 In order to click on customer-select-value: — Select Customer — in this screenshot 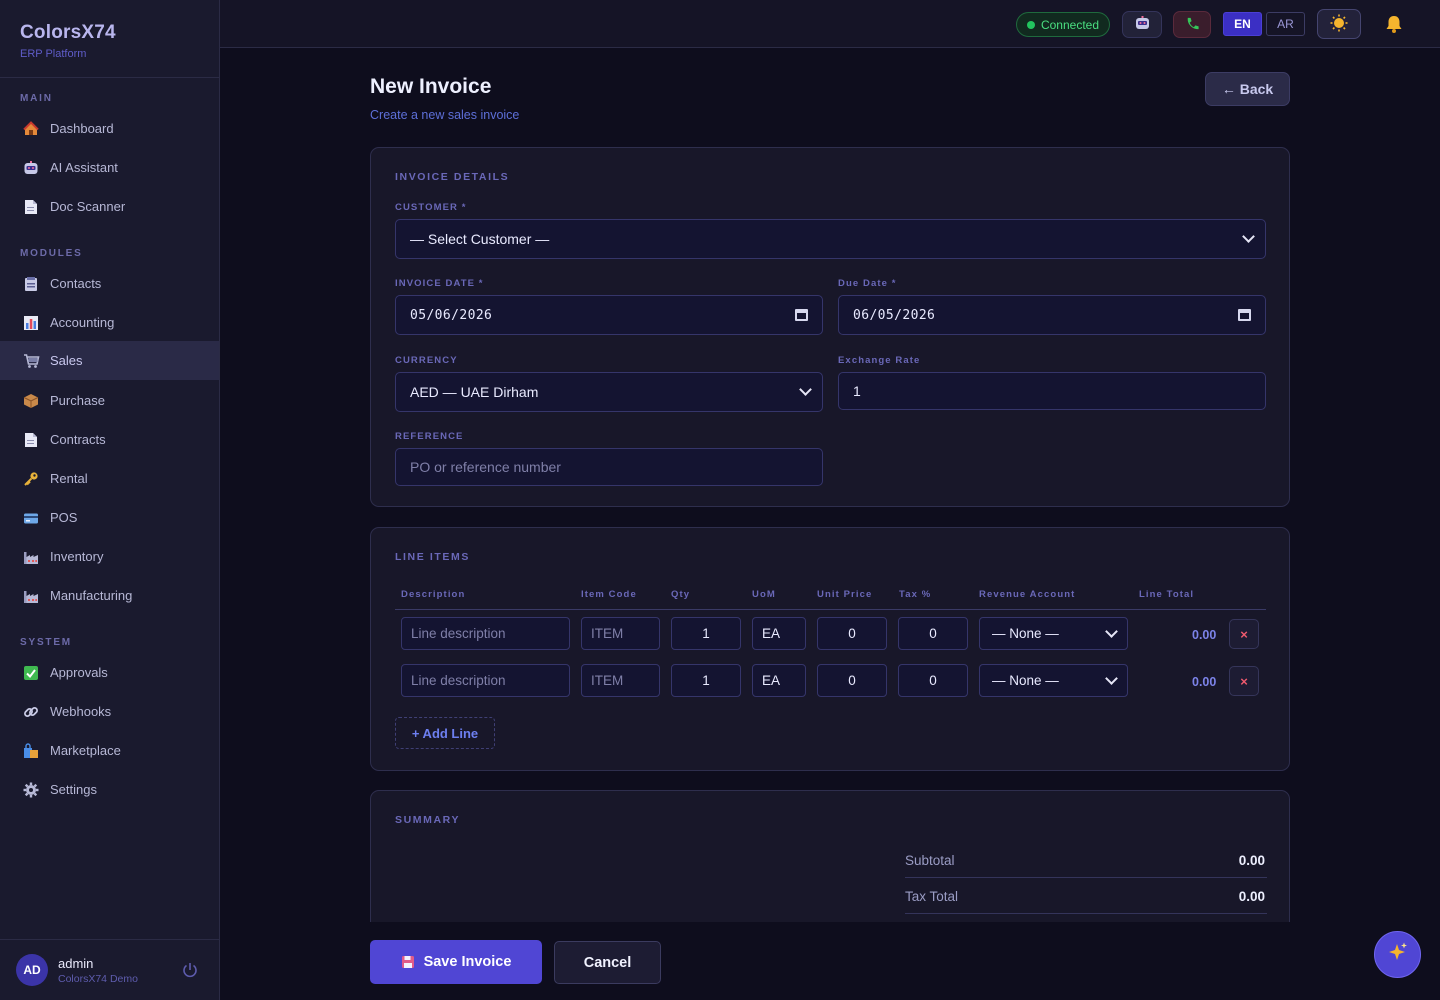, I will do `click(480, 239)`.